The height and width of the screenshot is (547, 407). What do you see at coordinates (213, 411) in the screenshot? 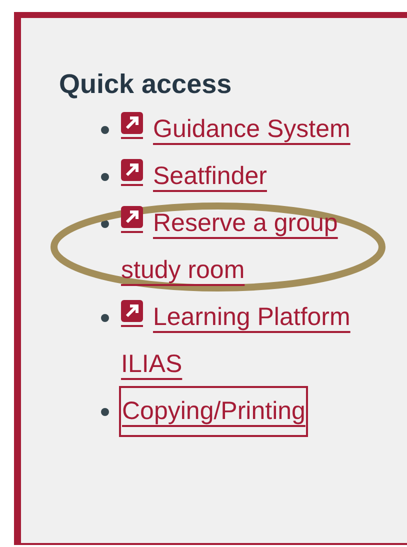
I see `quick-access-link: Copying/Printing` at bounding box center [213, 411].